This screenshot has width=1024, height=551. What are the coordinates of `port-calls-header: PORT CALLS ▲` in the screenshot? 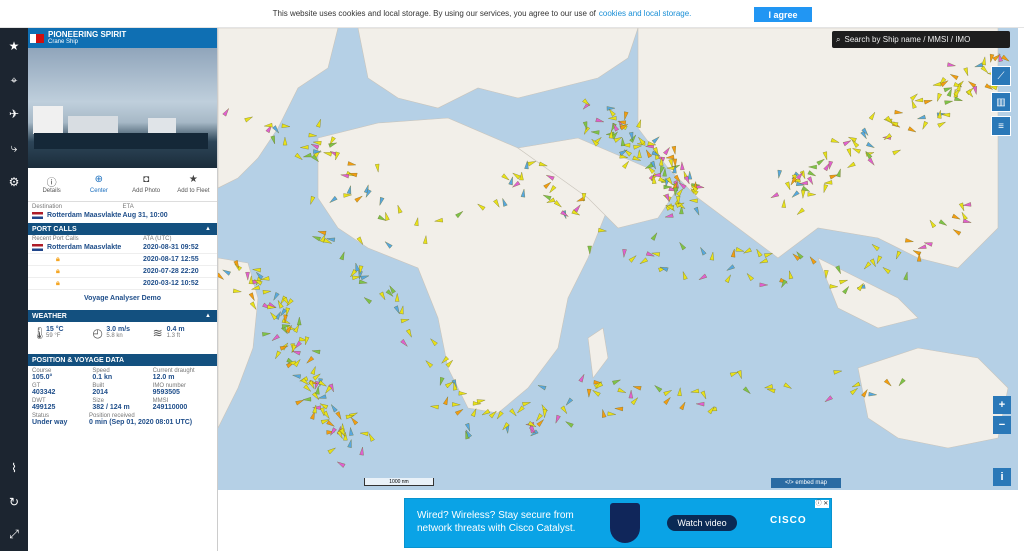 It's located at (122, 229).